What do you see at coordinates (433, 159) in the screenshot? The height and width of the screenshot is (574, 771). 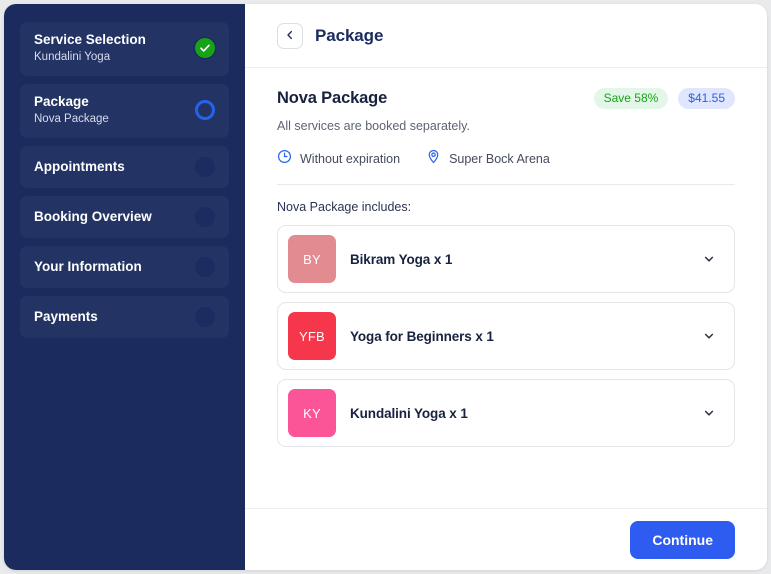 I see `map-pin-icon` at bounding box center [433, 159].